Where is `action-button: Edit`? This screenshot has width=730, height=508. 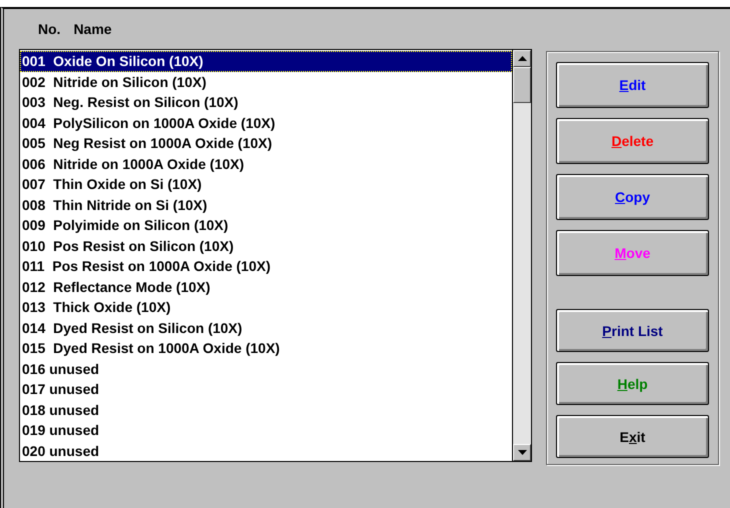
action-button: Edit is located at coordinates (632, 85).